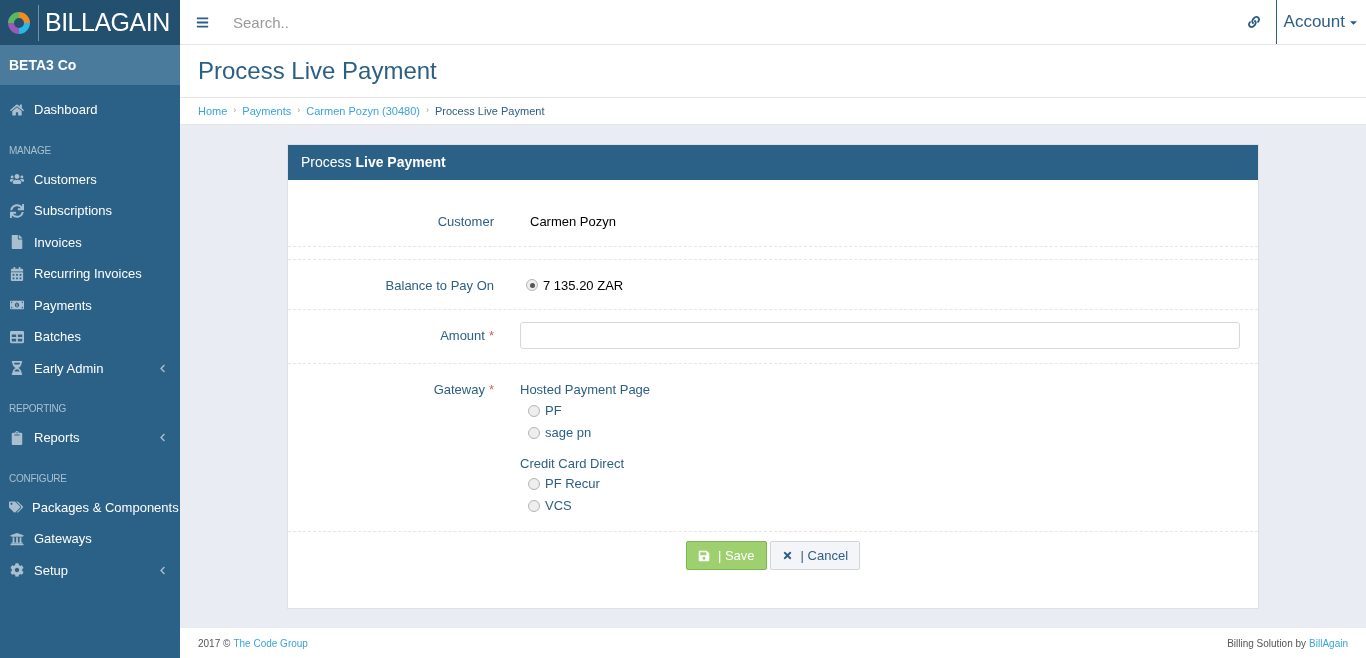 Image resolution: width=1366 pixels, height=658 pixels. What do you see at coordinates (17, 273) in the screenshot?
I see `calendar-icon` at bounding box center [17, 273].